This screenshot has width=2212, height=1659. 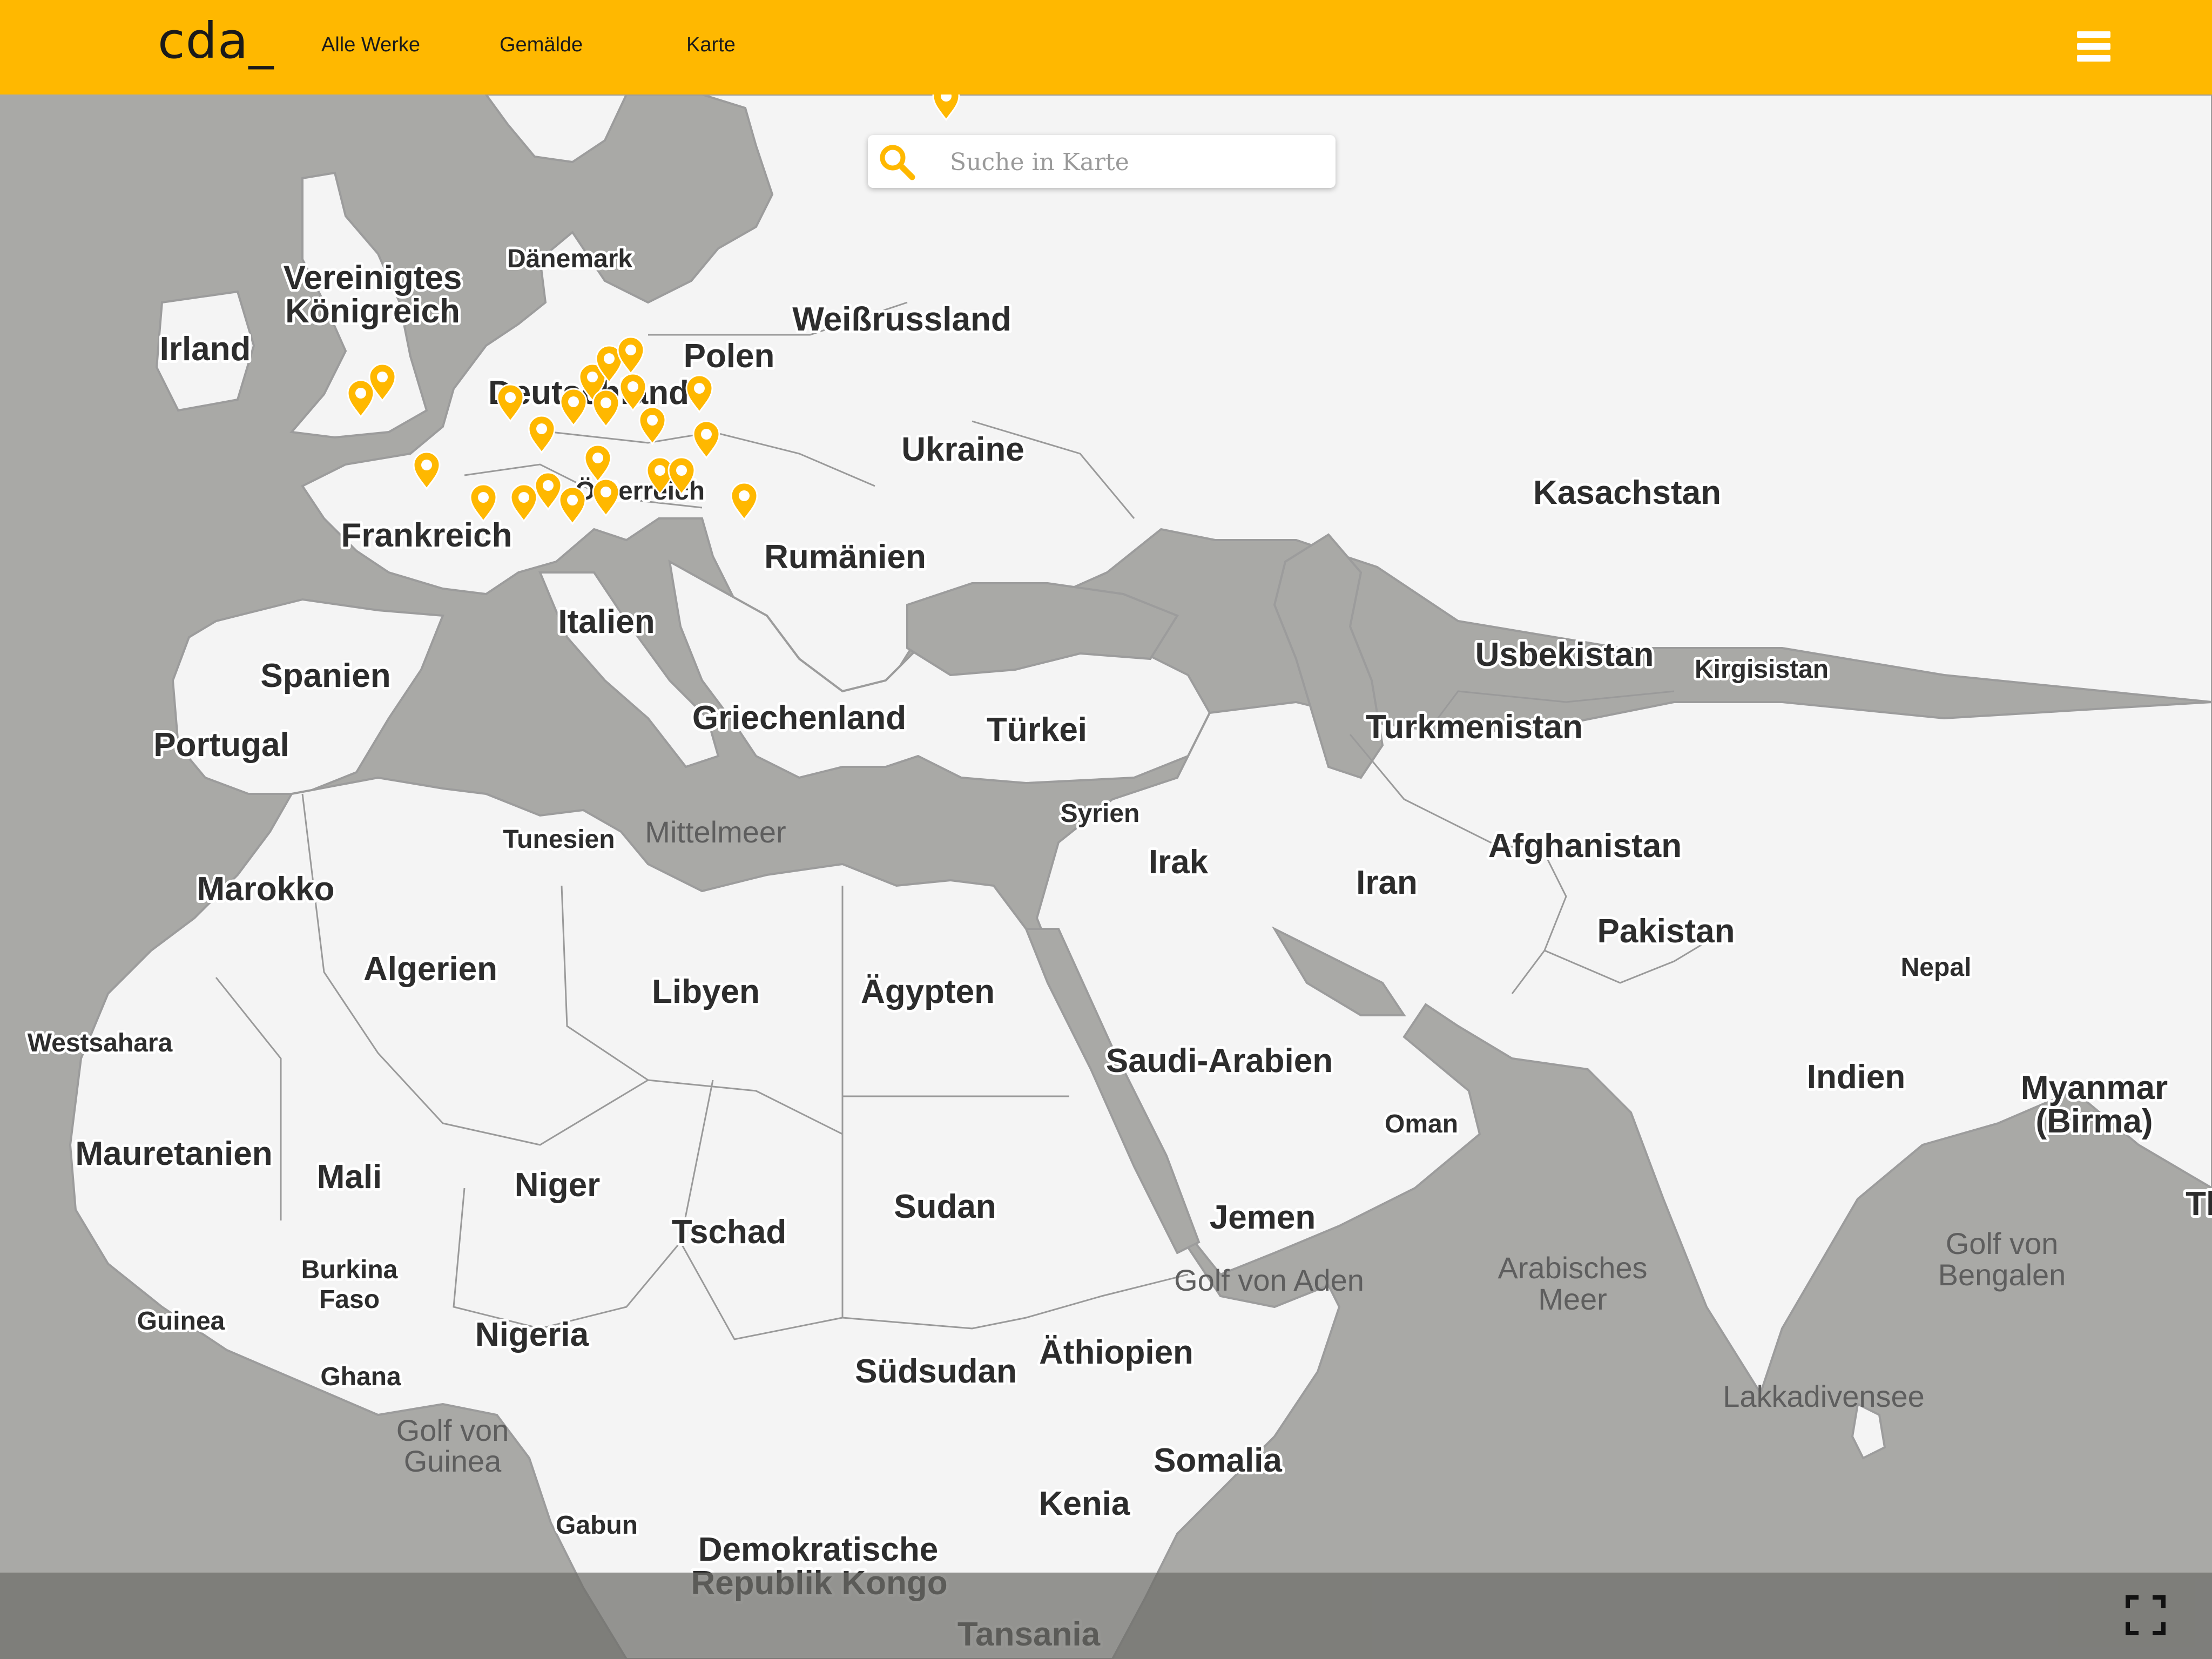 What do you see at coordinates (1219, 1061) in the screenshot?
I see `country-label: Saudi-Arabien` at bounding box center [1219, 1061].